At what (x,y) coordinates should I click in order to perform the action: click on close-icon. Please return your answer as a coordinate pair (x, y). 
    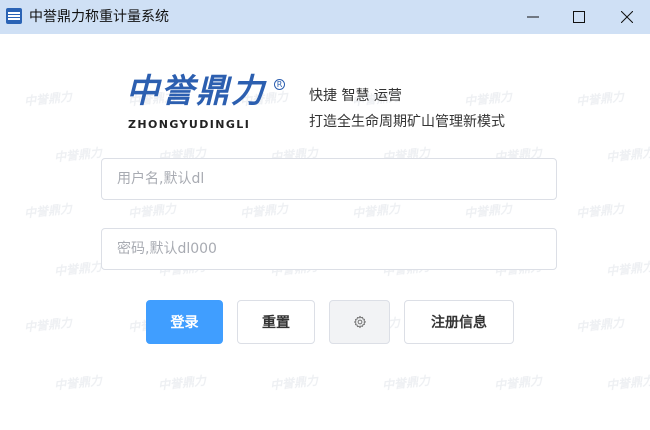
    Looking at the image, I should click on (627, 17).